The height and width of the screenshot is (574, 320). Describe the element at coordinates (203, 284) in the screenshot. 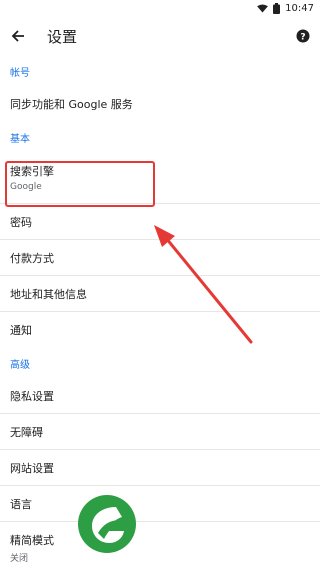

I see `annotation-arrow` at that location.